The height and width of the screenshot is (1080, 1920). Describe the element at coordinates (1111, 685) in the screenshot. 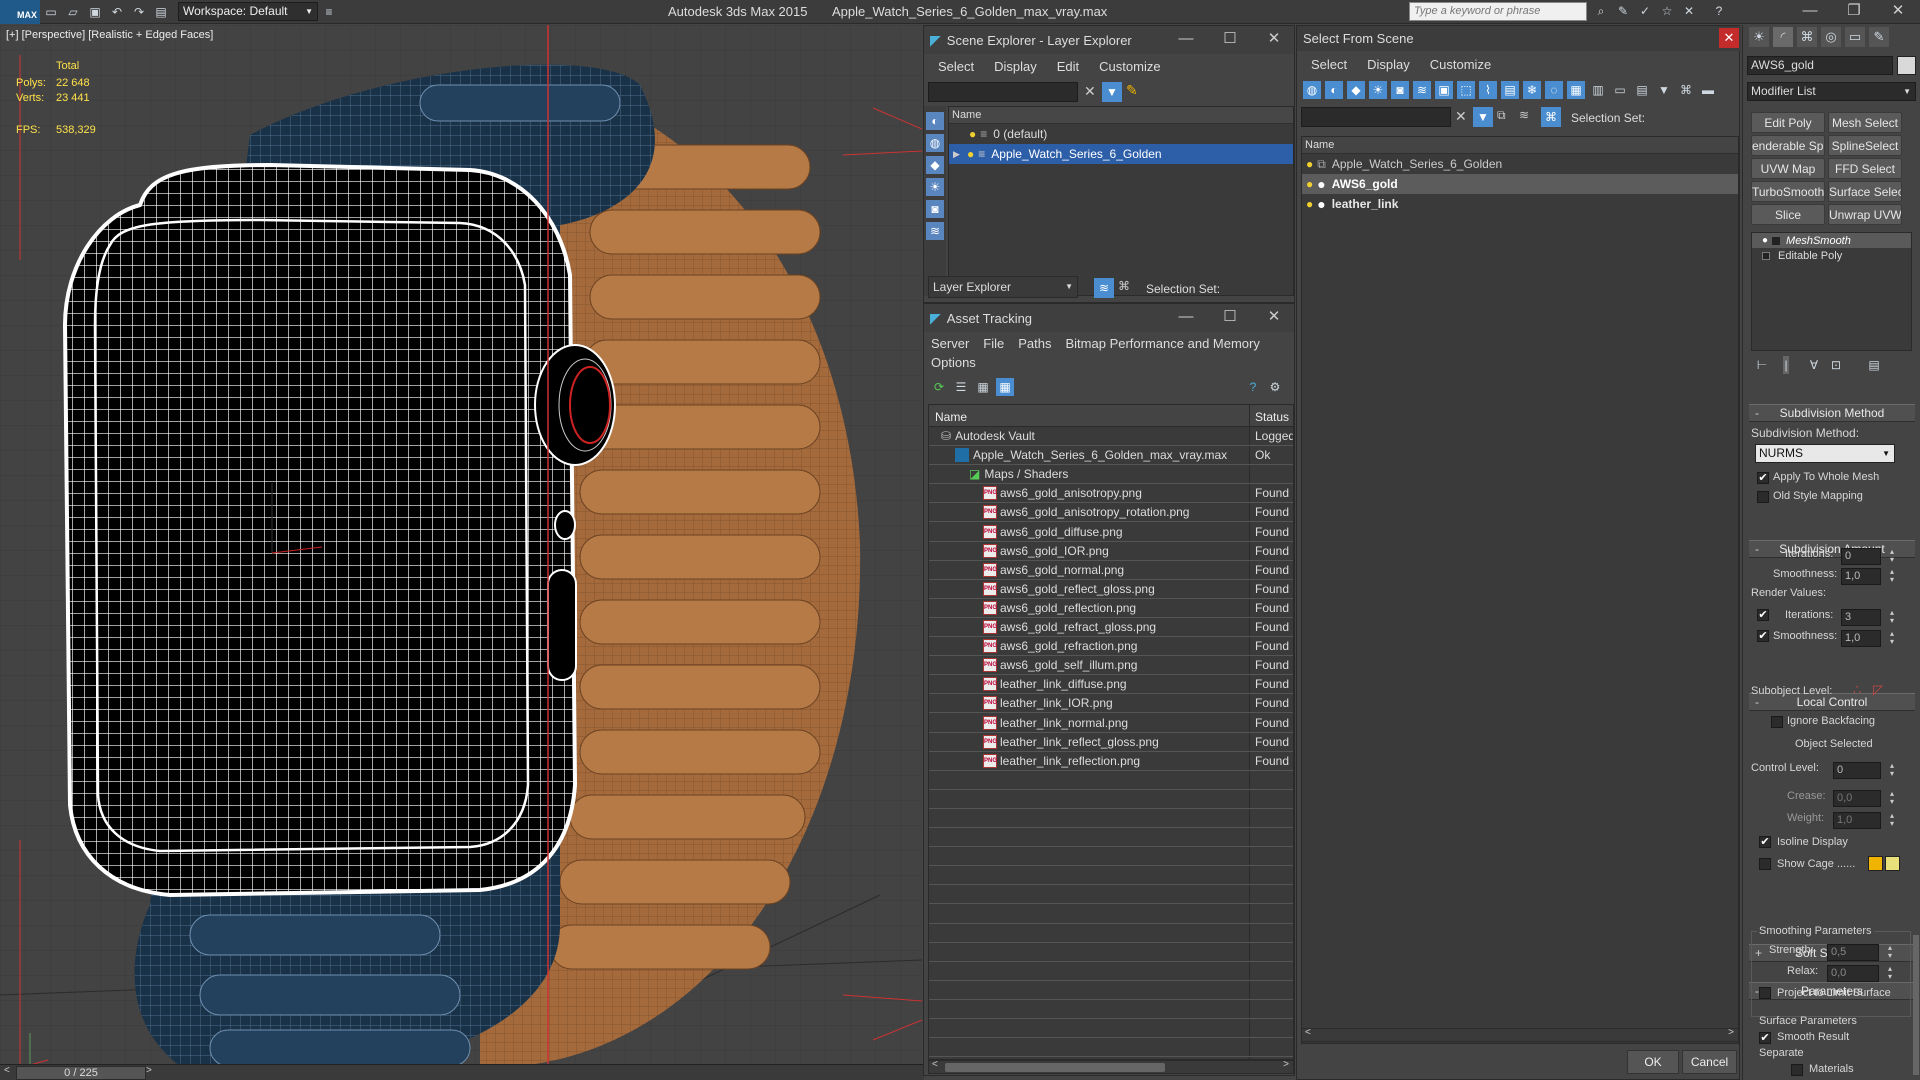

I see `asset-row: PNG leather_link_diffuse.png Found` at that location.